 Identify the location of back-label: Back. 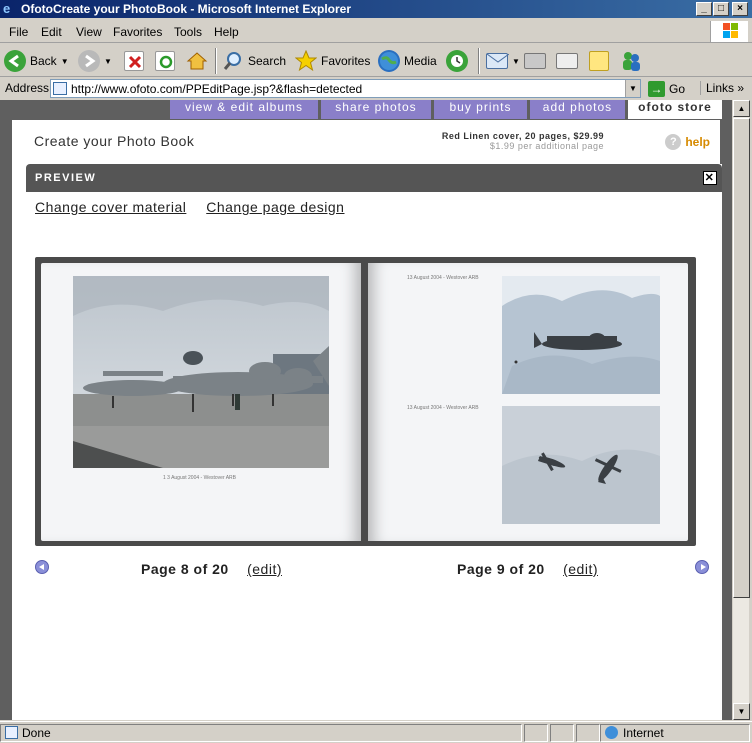
(43, 61).